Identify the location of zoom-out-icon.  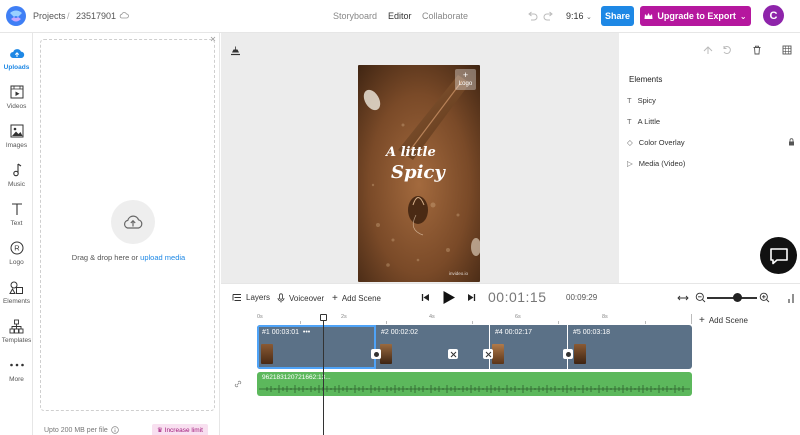
(700, 297).